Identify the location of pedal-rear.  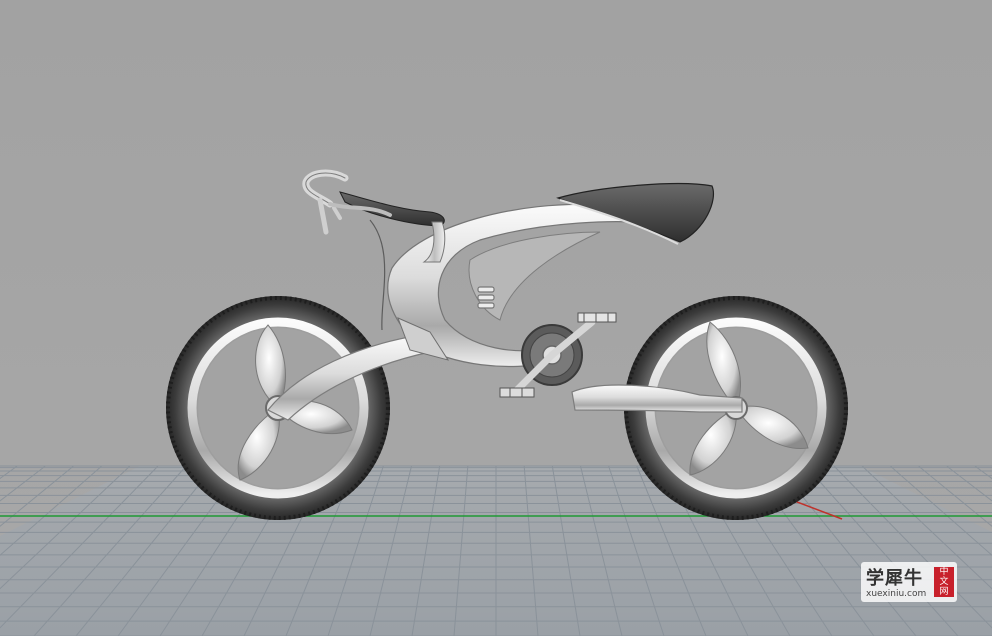
(517, 392).